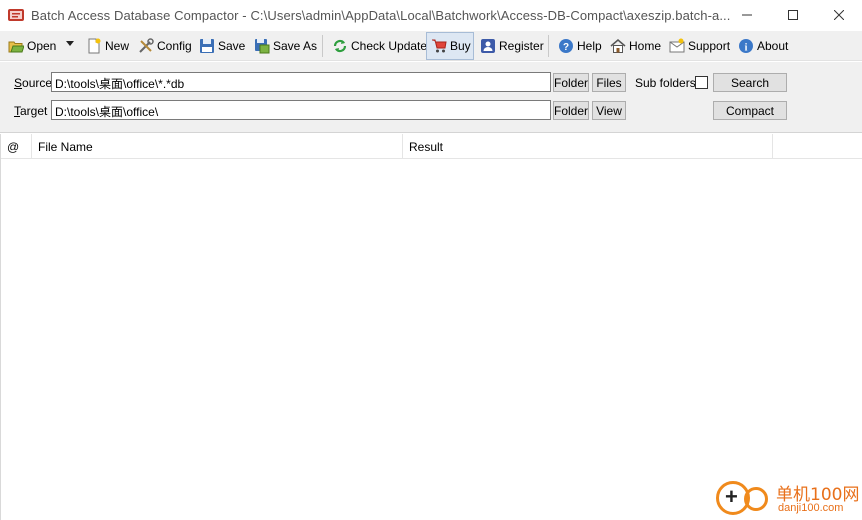 This screenshot has height=520, width=862. What do you see at coordinates (677, 46) in the screenshot?
I see `support-icon` at bounding box center [677, 46].